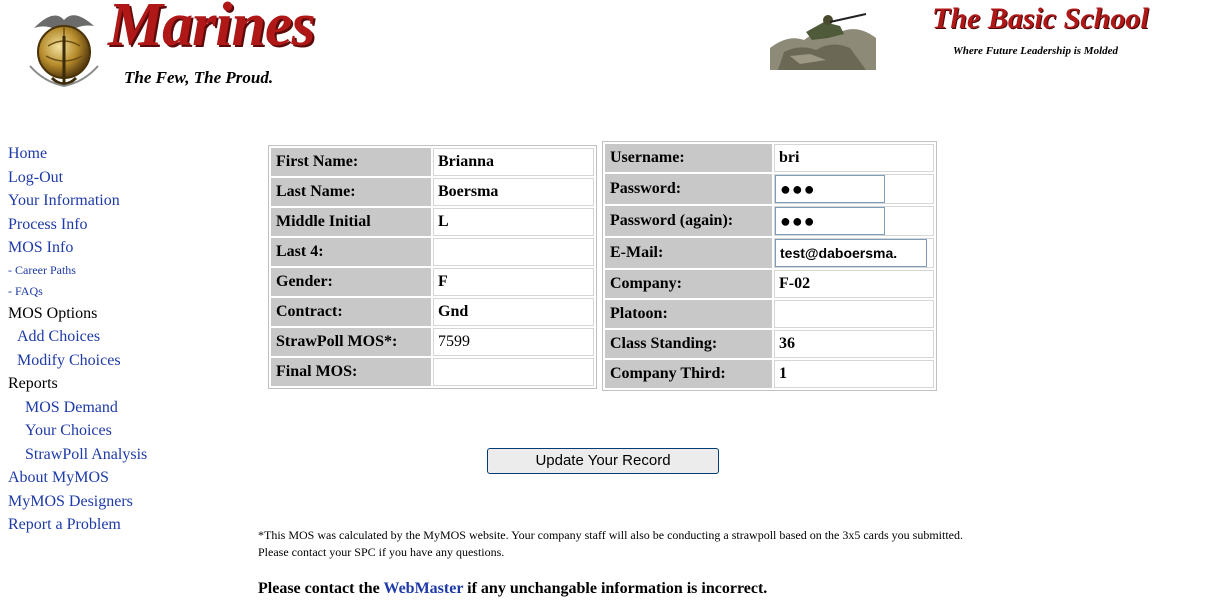 This screenshot has height=609, width=1208. I want to click on company-third-value: 1, so click(854, 374).